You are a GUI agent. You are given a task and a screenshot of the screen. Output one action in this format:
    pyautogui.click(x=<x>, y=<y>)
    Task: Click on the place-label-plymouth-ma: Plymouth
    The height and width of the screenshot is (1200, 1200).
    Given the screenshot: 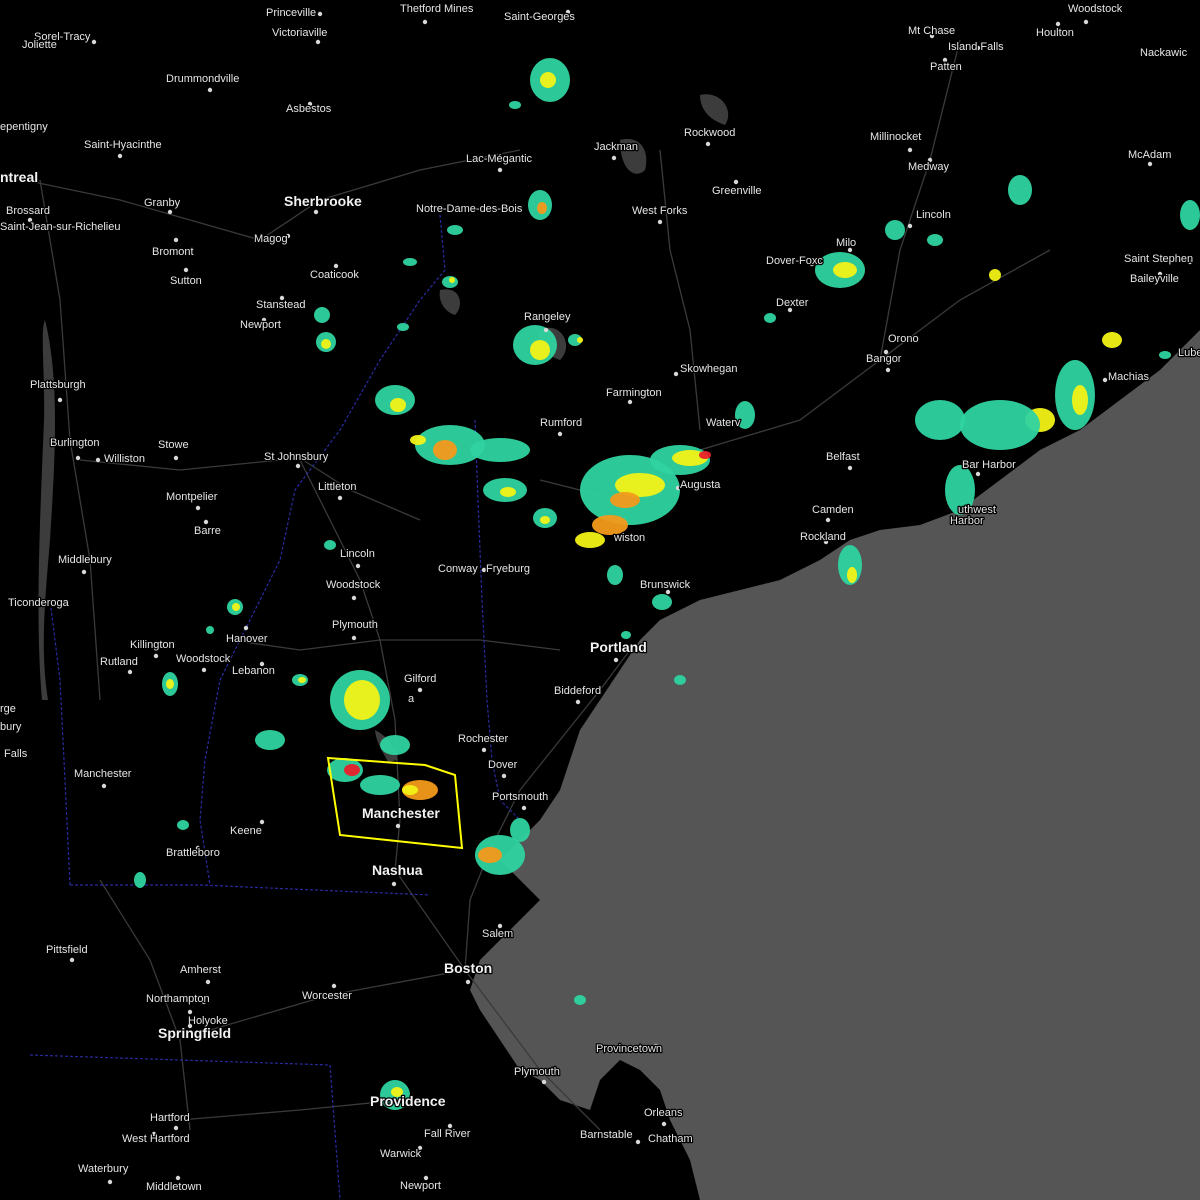 What is the action you would take?
    pyautogui.click(x=537, y=1072)
    